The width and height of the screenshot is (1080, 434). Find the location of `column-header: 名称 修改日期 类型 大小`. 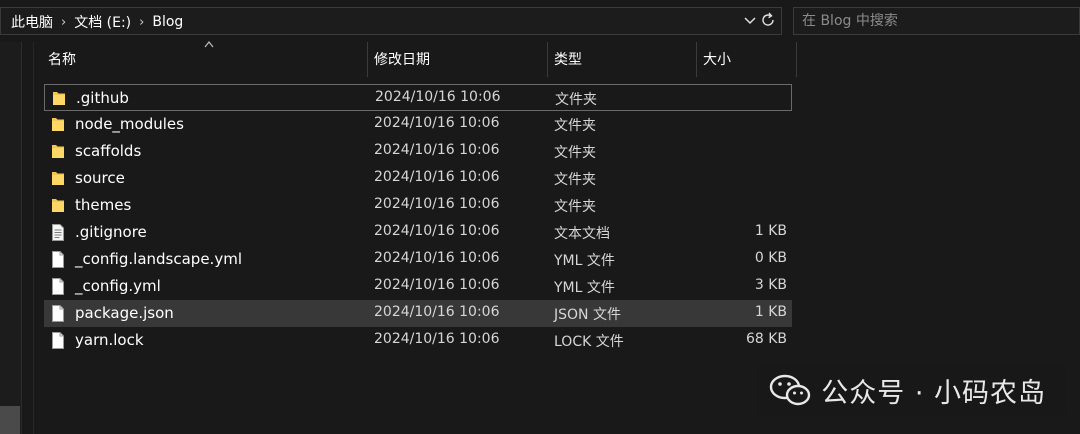

column-header: 名称 修改日期 类型 大小 is located at coordinates (557, 59).